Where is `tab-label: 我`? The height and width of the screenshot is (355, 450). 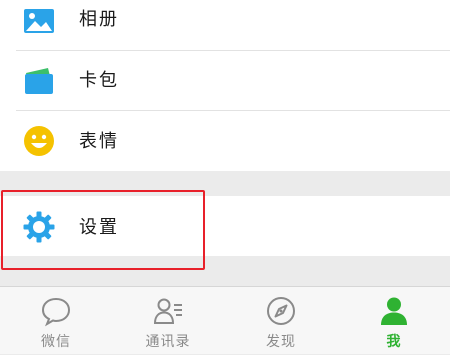 tab-label: 我 is located at coordinates (394, 342).